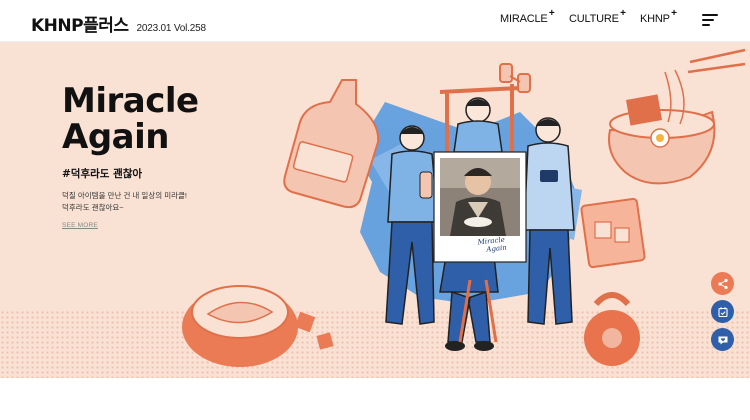  Describe the element at coordinates (594, 19) in the screenshot. I see `nav-culture-label: CULTURE` at that location.